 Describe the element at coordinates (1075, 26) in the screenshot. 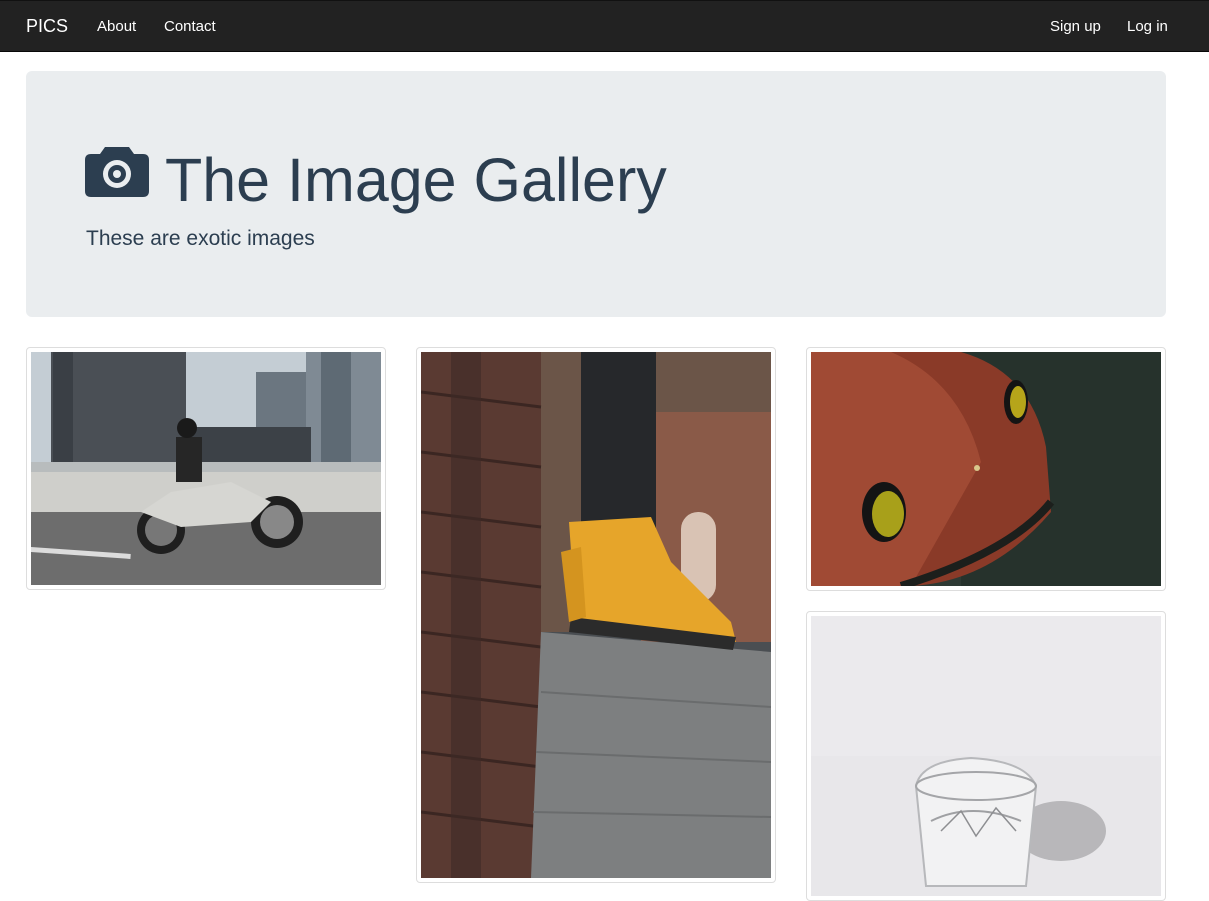

I see `sign-up-link: Sign up` at that location.